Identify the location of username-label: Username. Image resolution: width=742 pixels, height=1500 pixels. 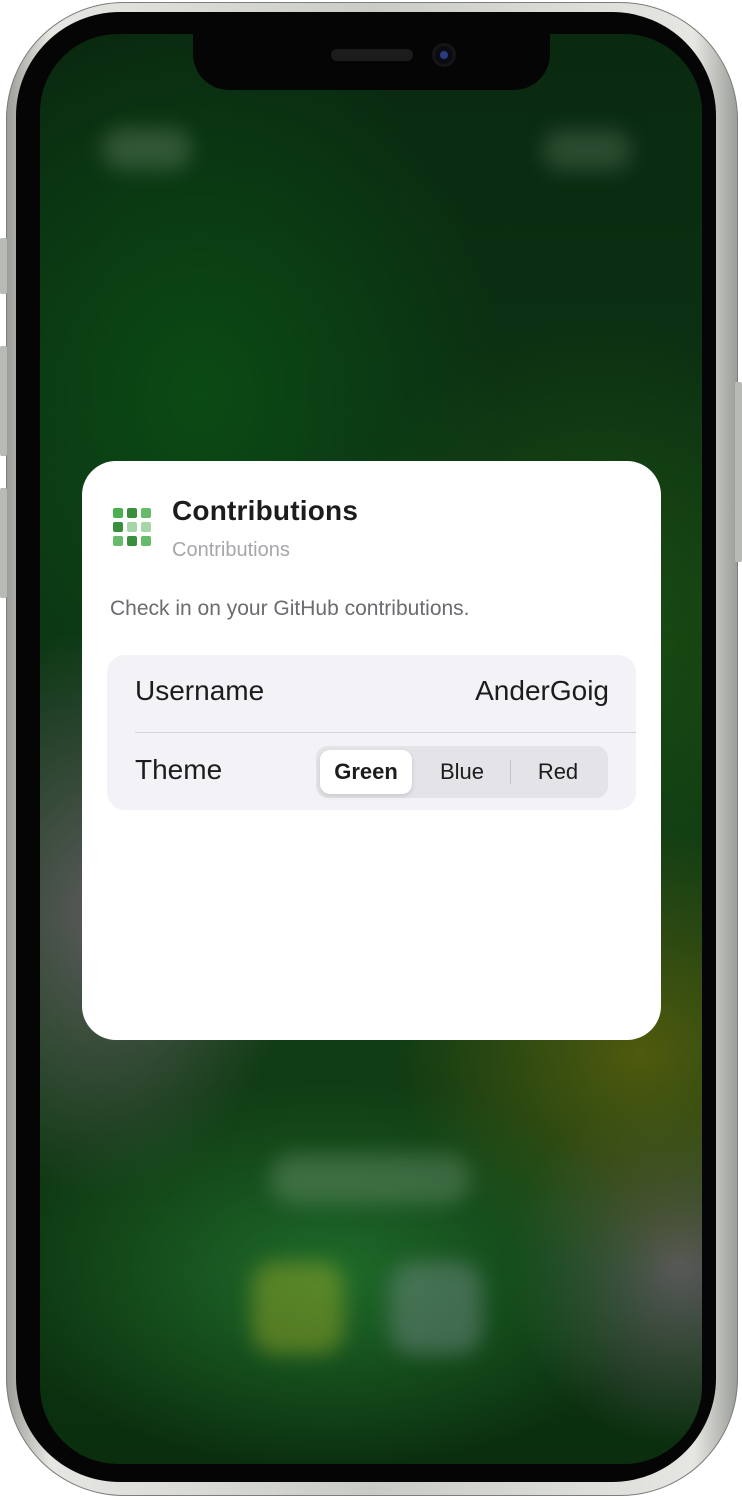
(200, 690).